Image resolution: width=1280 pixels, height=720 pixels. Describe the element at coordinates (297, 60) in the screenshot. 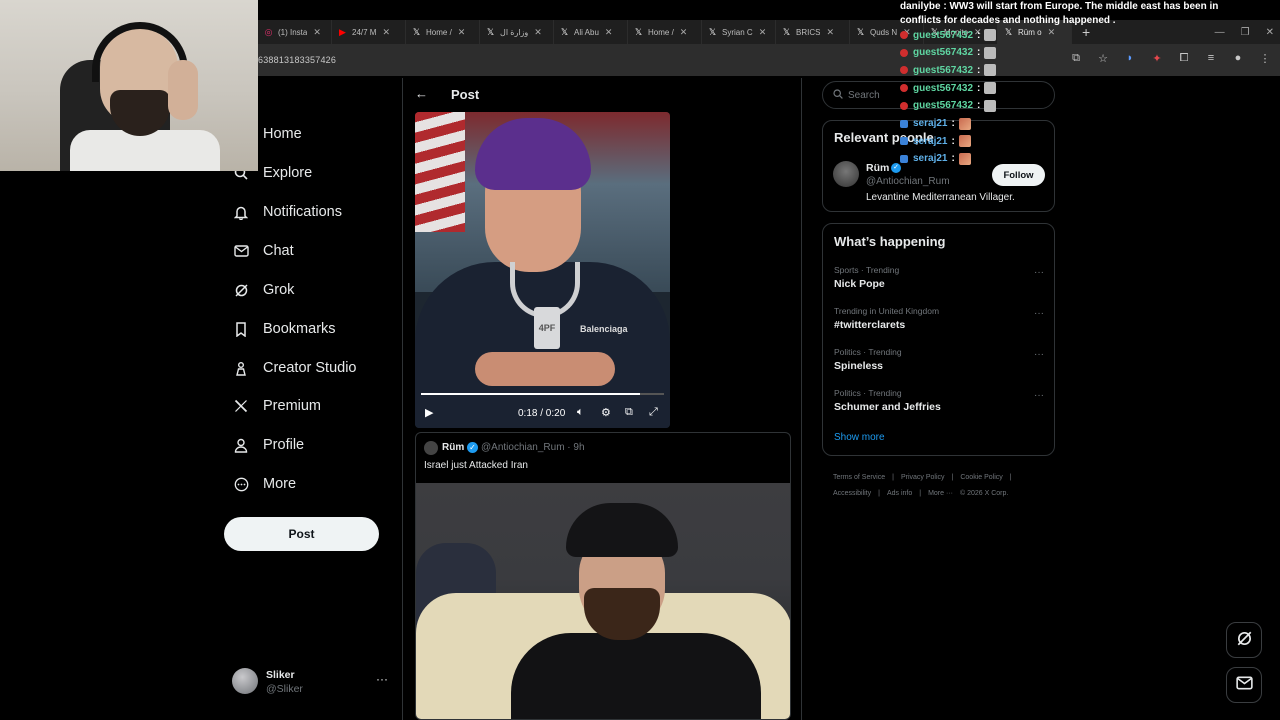

I see `url-text: 638813183357426` at that location.